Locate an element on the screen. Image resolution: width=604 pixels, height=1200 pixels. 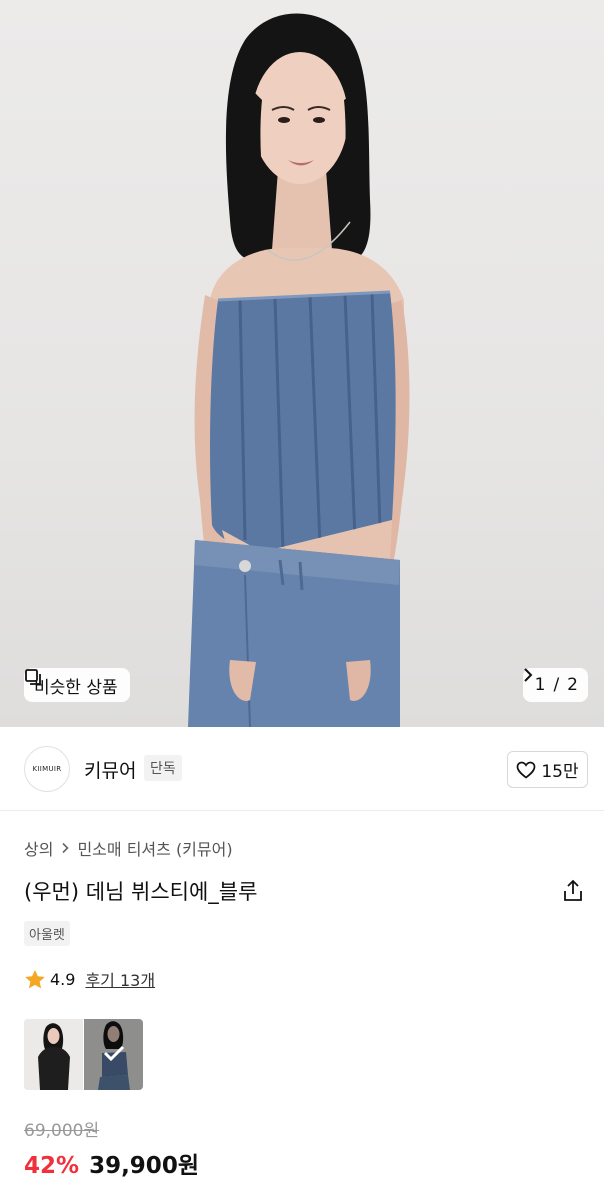
price-row: 42% 39,900원 is located at coordinates (111, 1163).